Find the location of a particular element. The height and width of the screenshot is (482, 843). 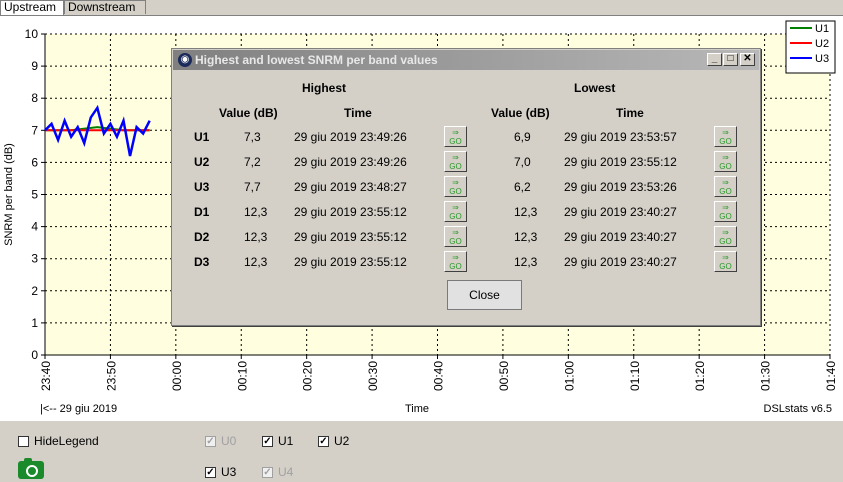

version-label: DSLstats v6.5 is located at coordinates (798, 409).